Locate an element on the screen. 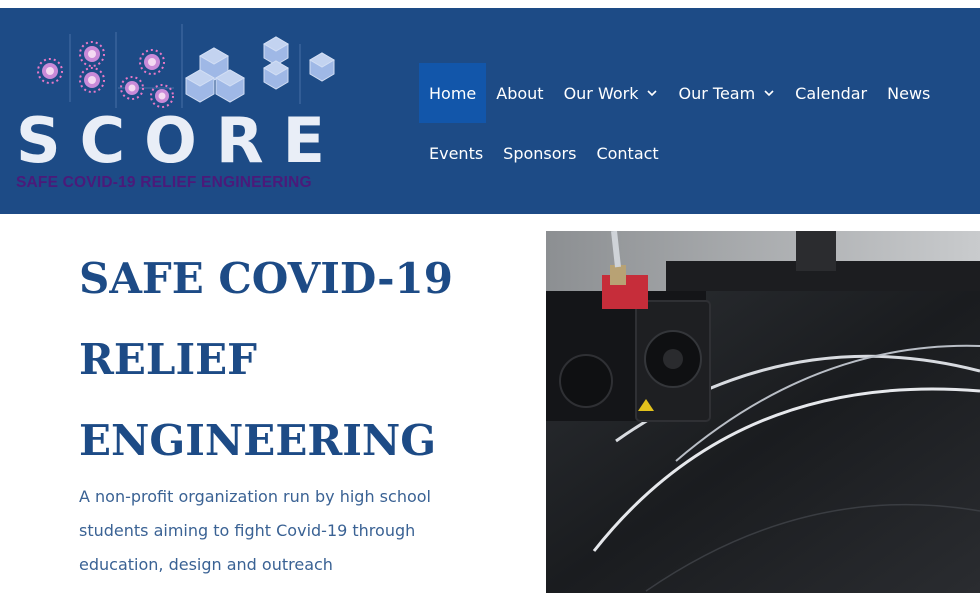 The height and width of the screenshot is (600, 980). site-logo: SCORE SAFE COVID-19 RELIEF ENGINEERING is located at coordinates (189, 106).